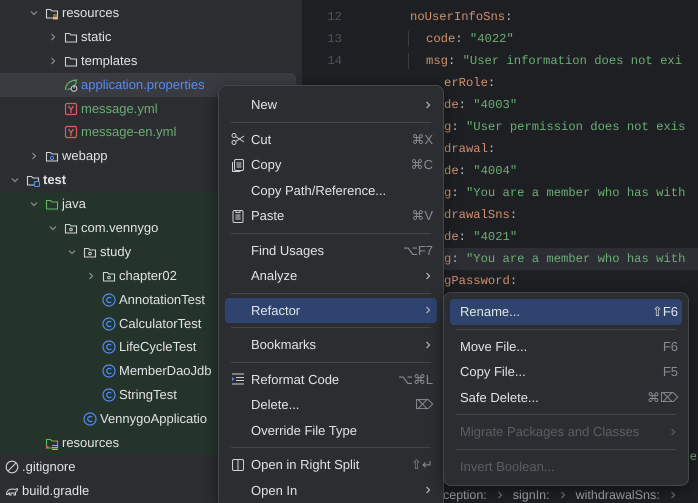 The width and height of the screenshot is (698, 503). What do you see at coordinates (162, 300) in the screenshot?
I see `file-name: AnnotationTest` at bounding box center [162, 300].